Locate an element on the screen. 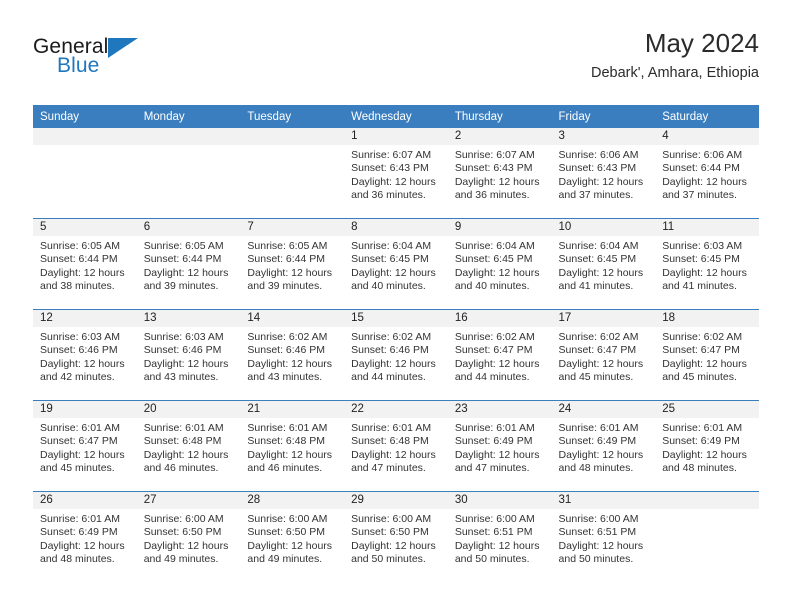 Image resolution: width=792 pixels, height=612 pixels. sunset-time: Sunset: 6:46 PM is located at coordinates (182, 350).